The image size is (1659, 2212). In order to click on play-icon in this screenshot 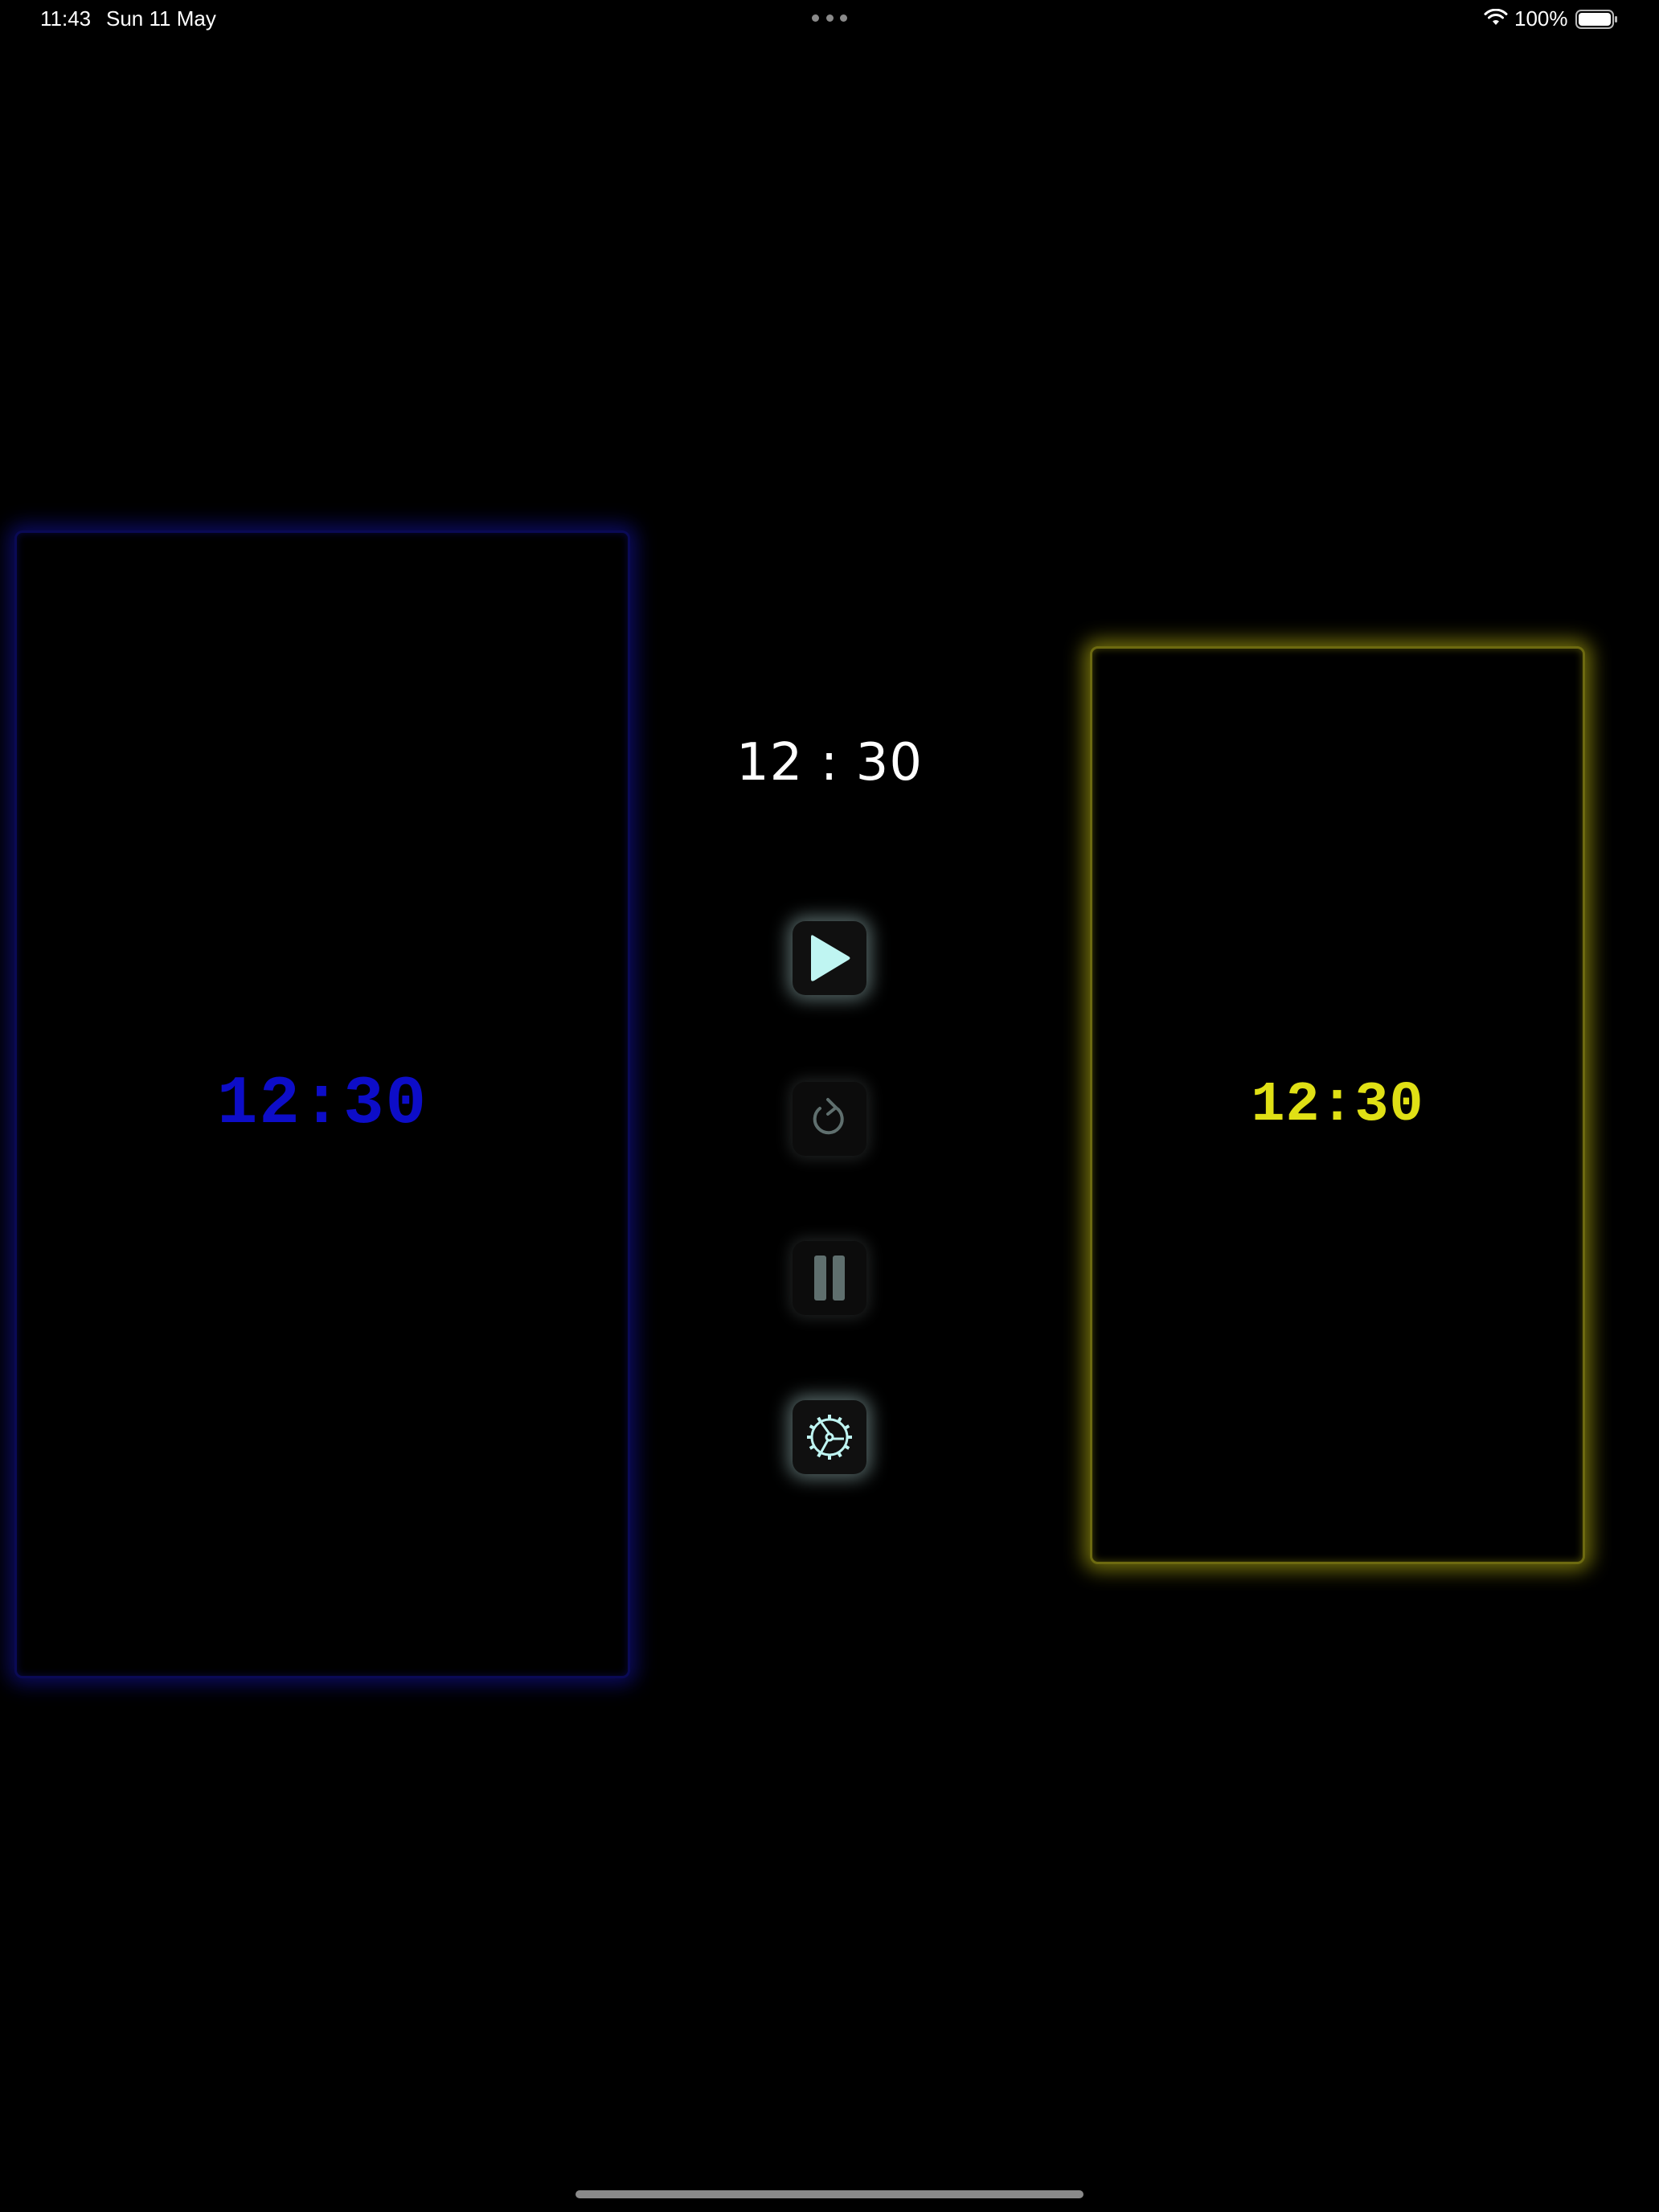, I will do `click(830, 958)`.